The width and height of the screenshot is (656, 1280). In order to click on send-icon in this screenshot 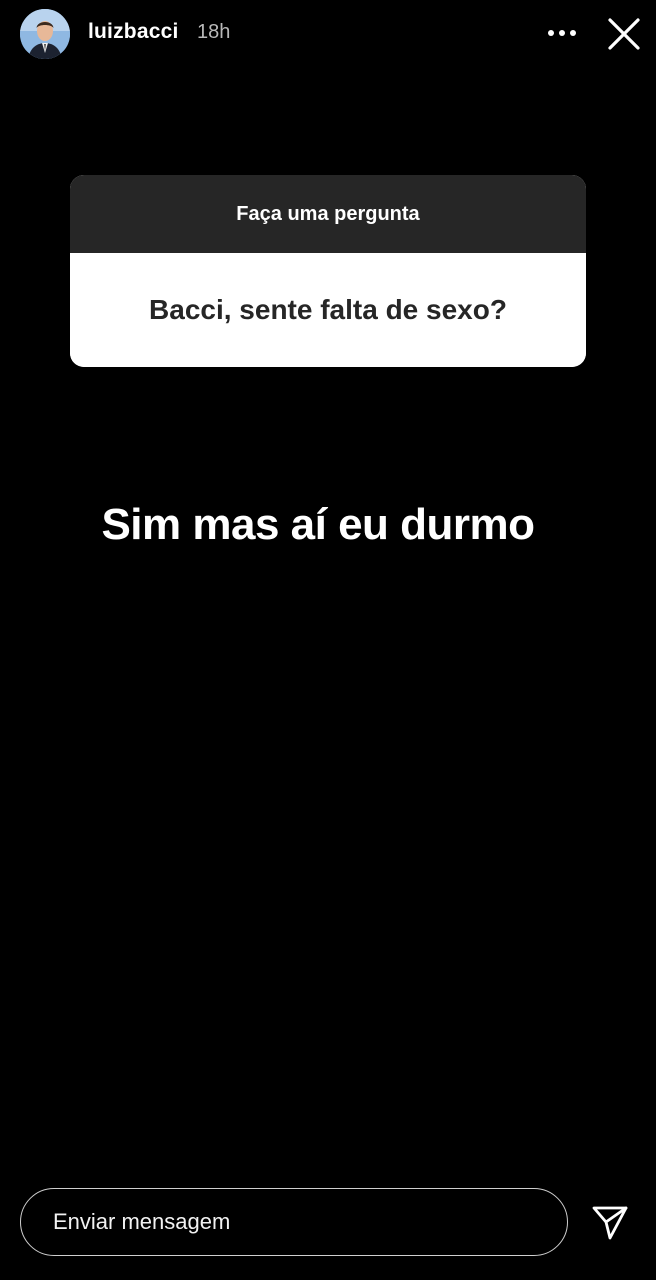, I will do `click(610, 1223)`.